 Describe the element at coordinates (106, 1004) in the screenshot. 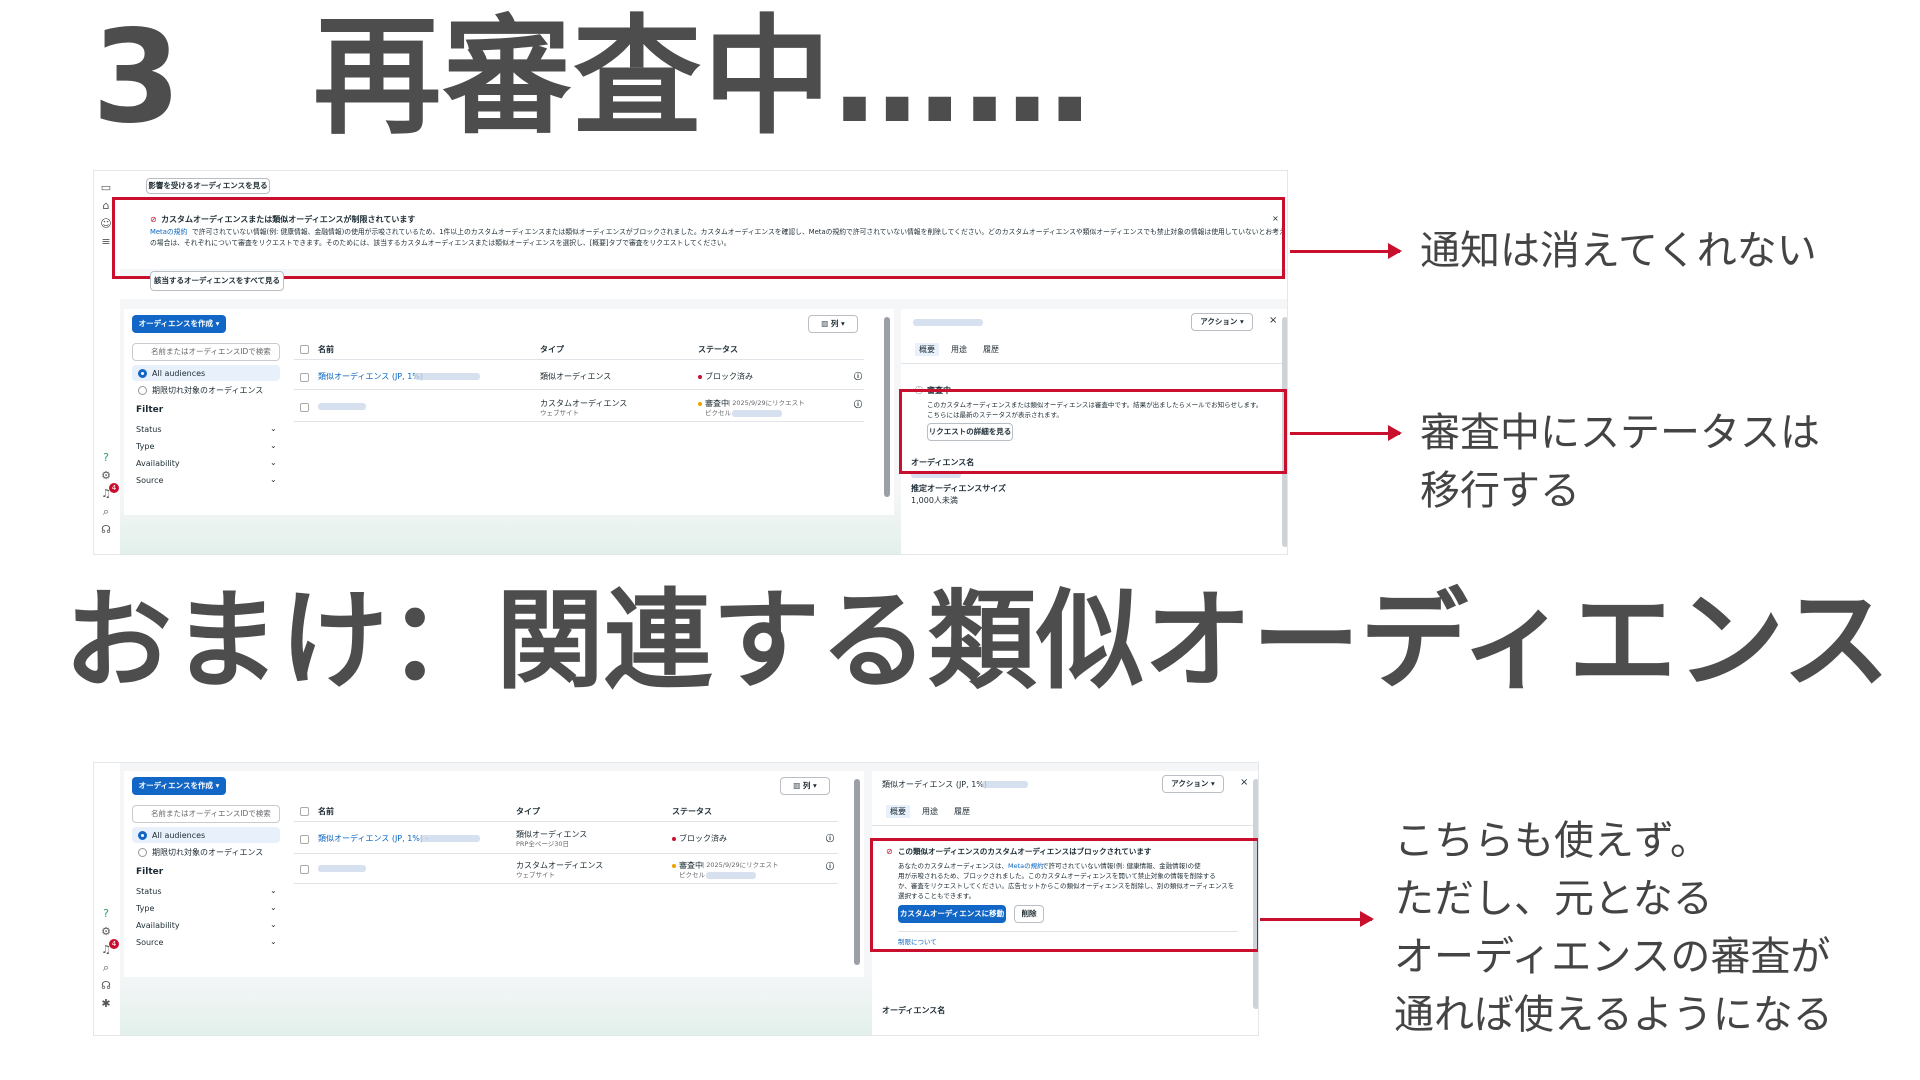

I see `bug-icon: ✱` at that location.